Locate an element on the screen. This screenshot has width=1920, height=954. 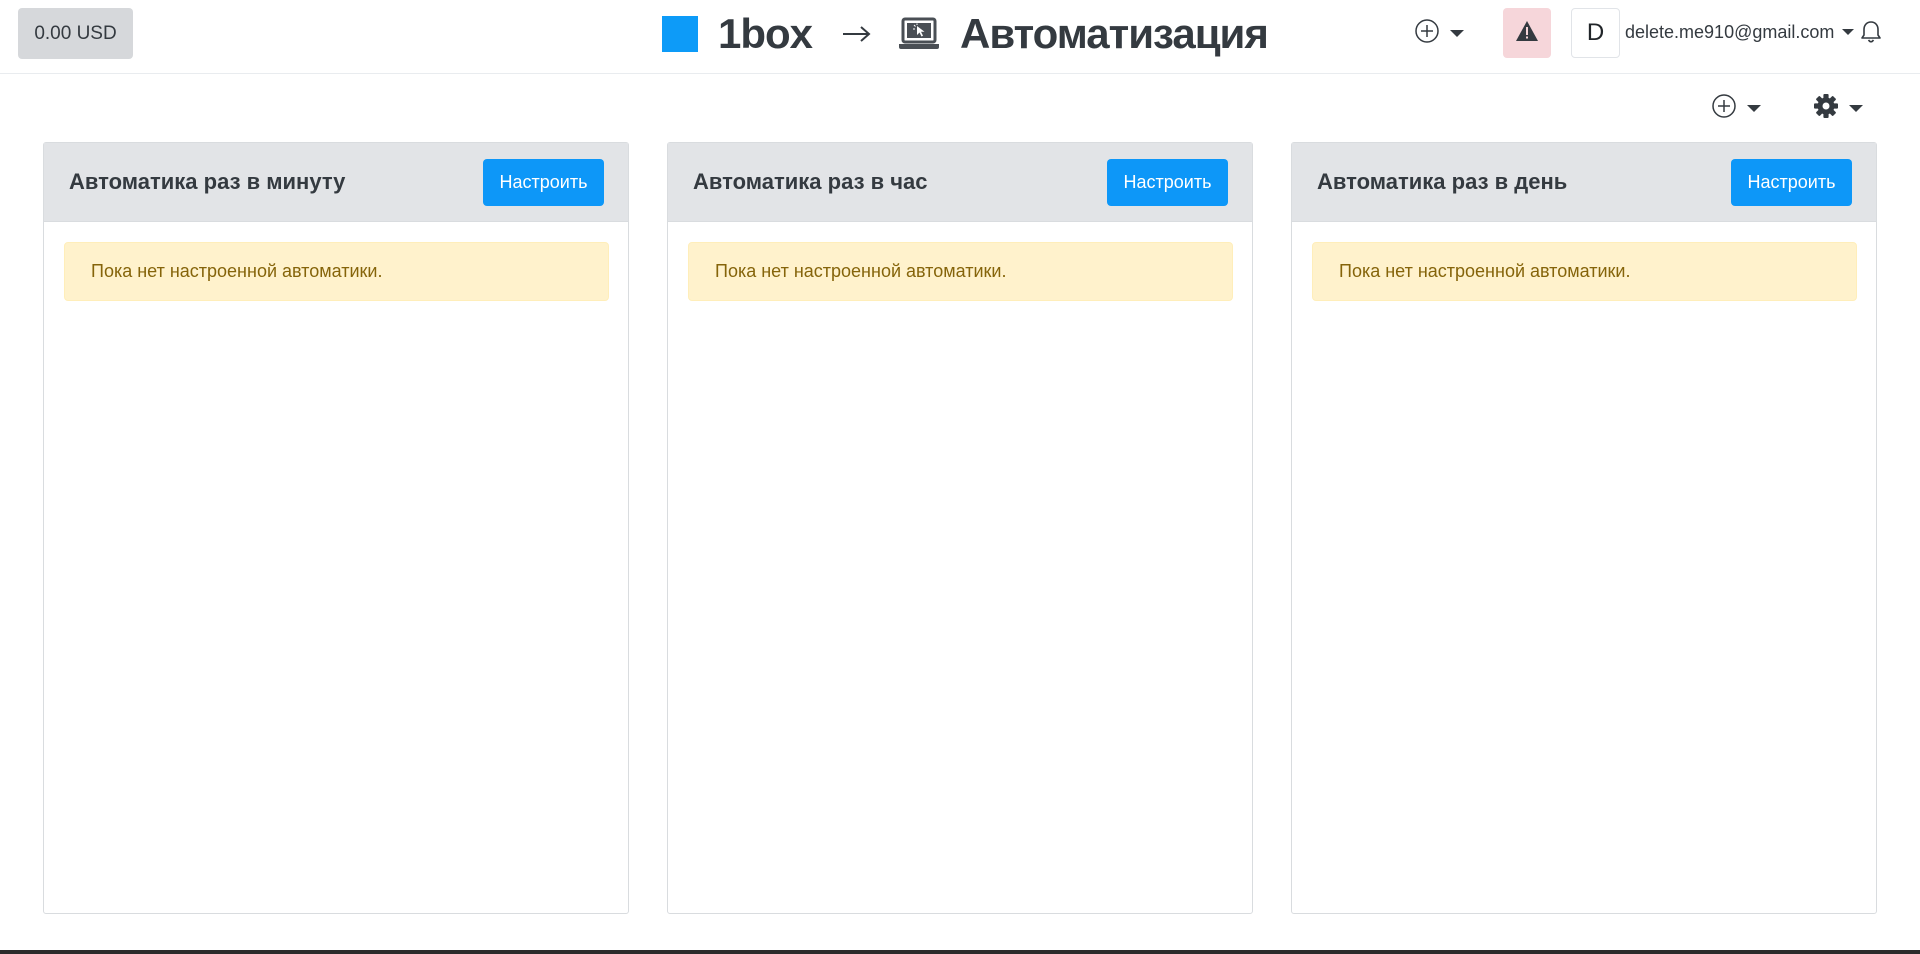
settings-dropdown is located at coordinates (1838, 108).